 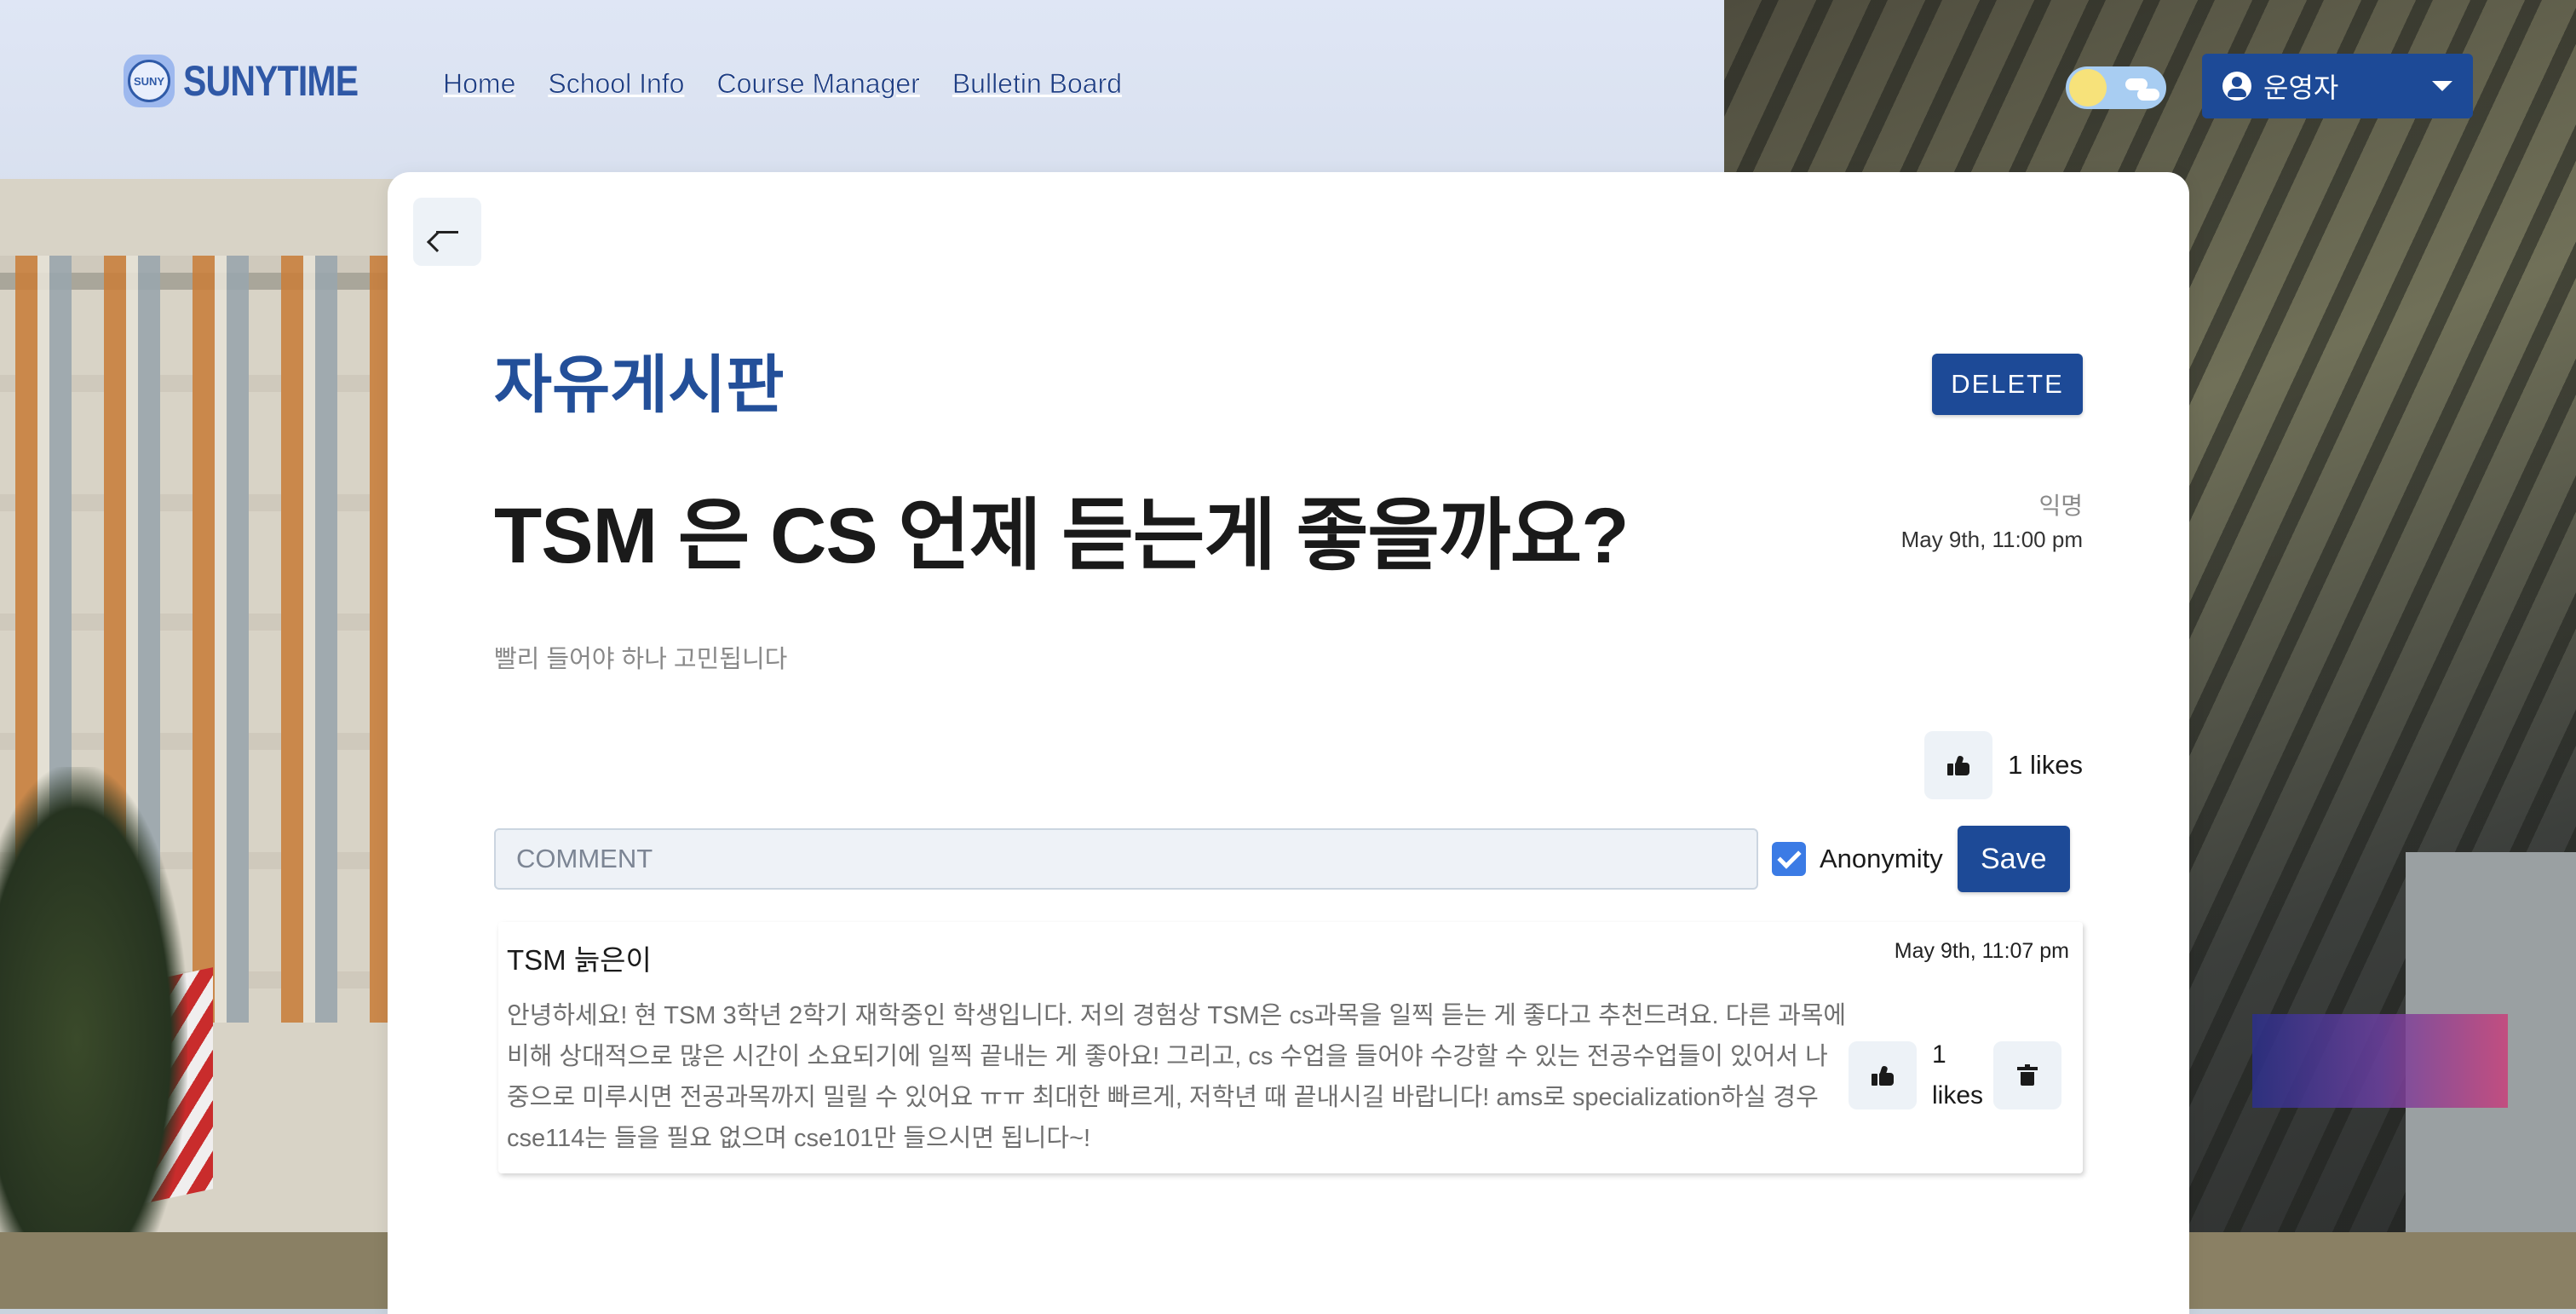 What do you see at coordinates (1061, 536) in the screenshot?
I see `post-title: TSM 은 CS 언제 듣는게 좋을까요?` at bounding box center [1061, 536].